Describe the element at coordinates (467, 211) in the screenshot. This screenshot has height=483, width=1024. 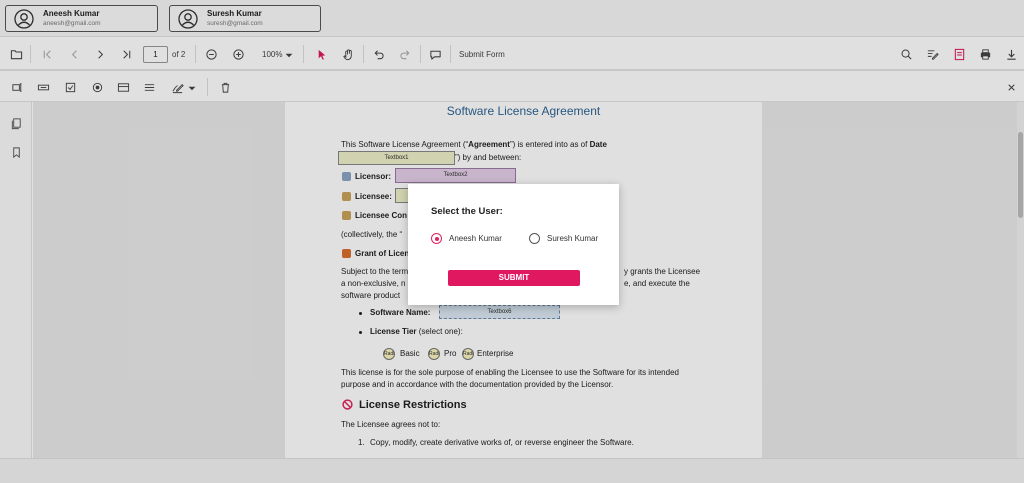
I see `dialog-title: Select the User:` at that location.